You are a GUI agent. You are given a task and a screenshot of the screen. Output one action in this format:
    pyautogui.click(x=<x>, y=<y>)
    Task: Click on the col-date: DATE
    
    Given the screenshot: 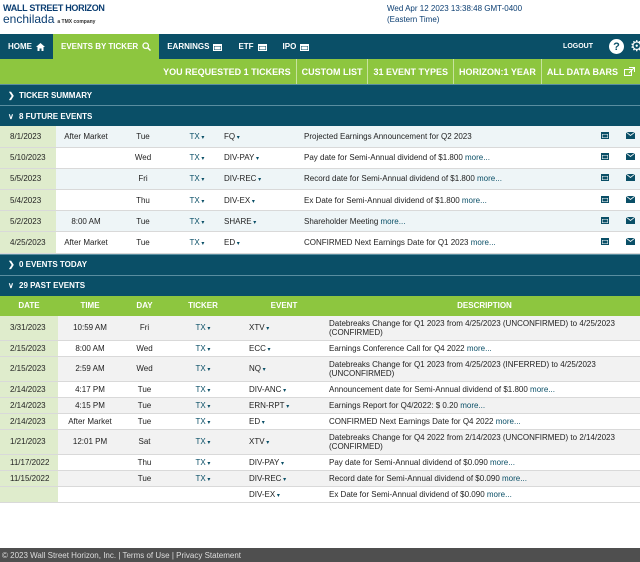 What is the action you would take?
    pyautogui.click(x=29, y=305)
    